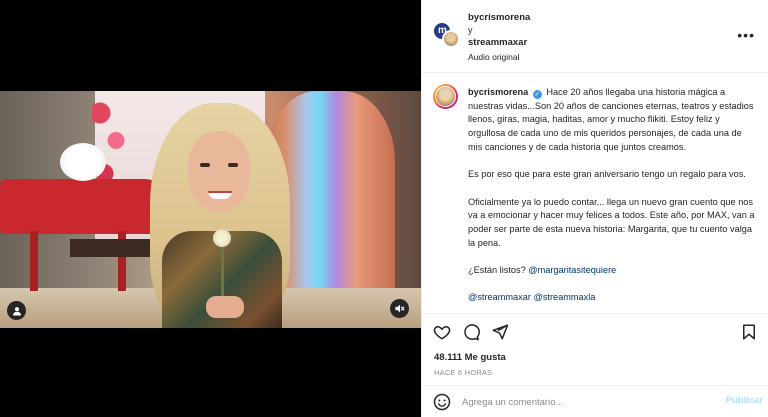 The image size is (768, 417). What do you see at coordinates (399, 308) in the screenshot?
I see `speaker-muted-icon` at bounding box center [399, 308].